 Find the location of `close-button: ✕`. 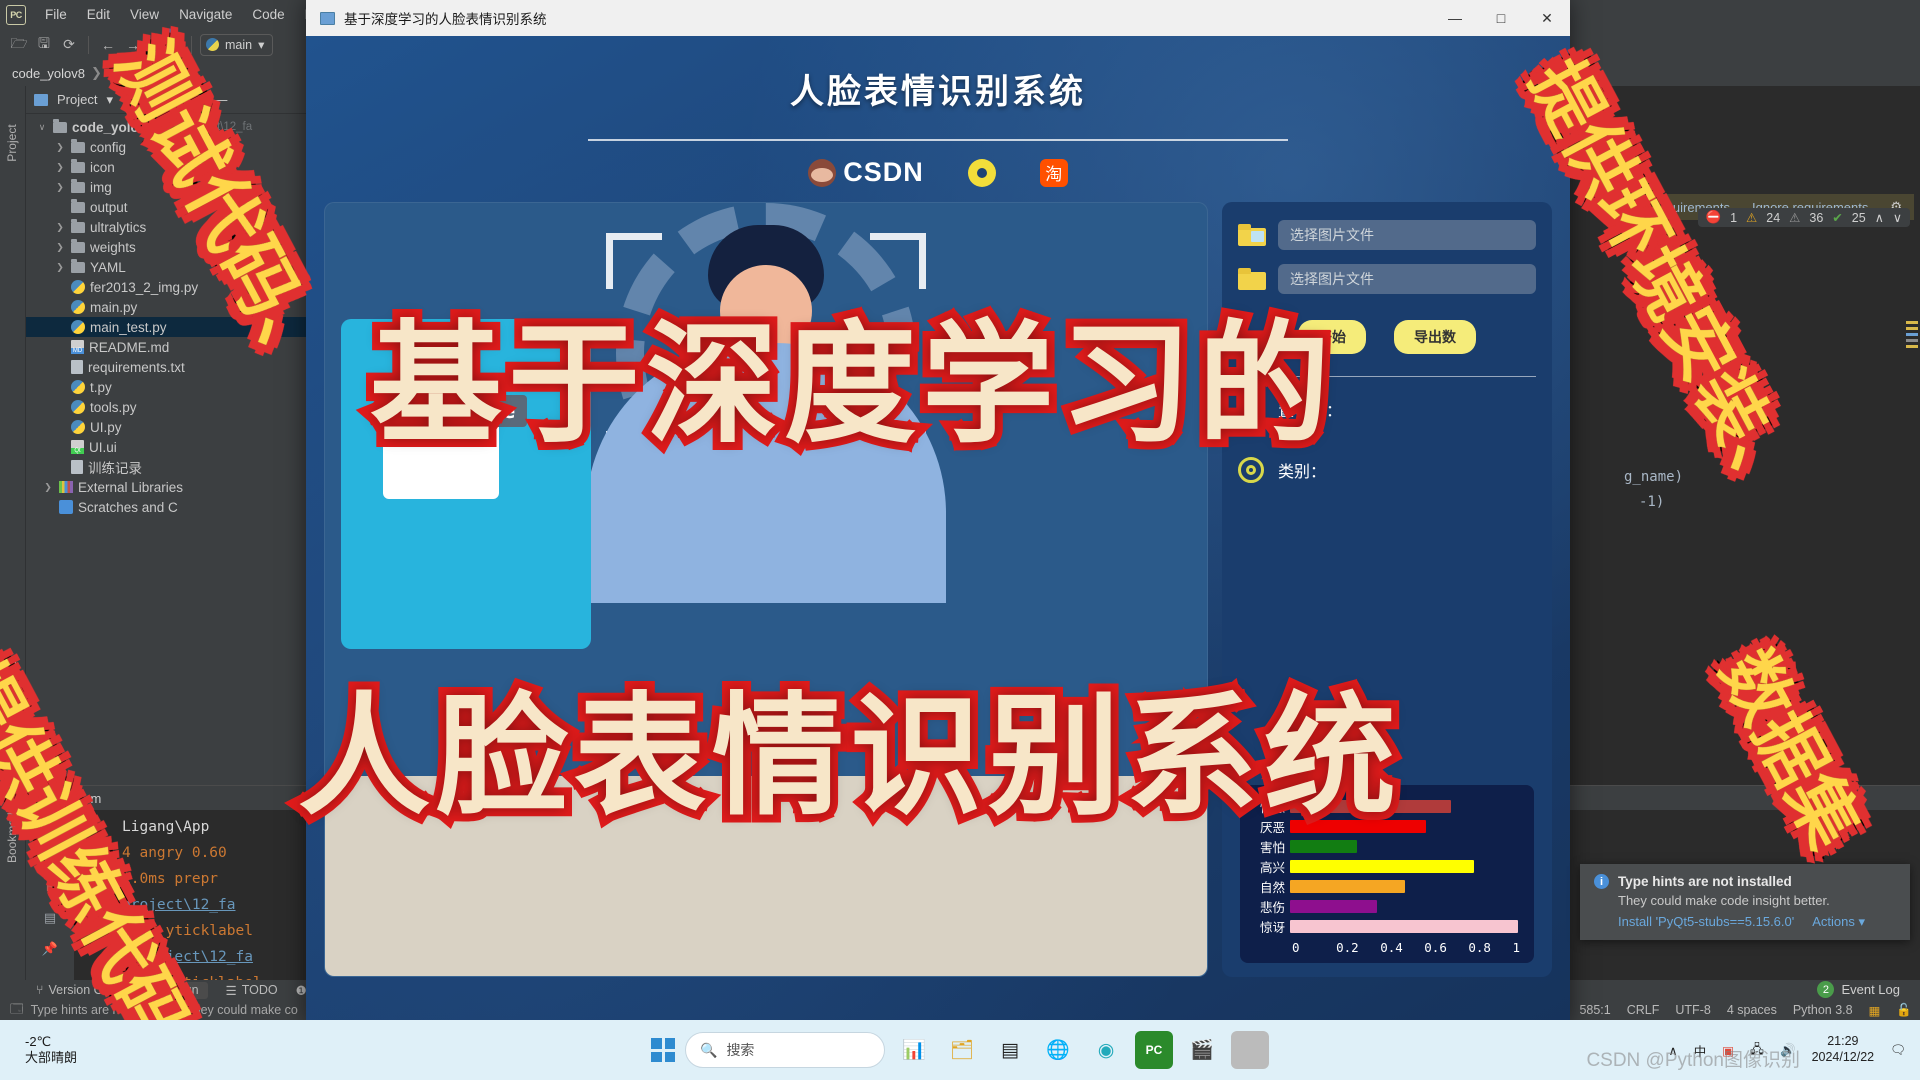

close-button: ✕ is located at coordinates (1547, 18).